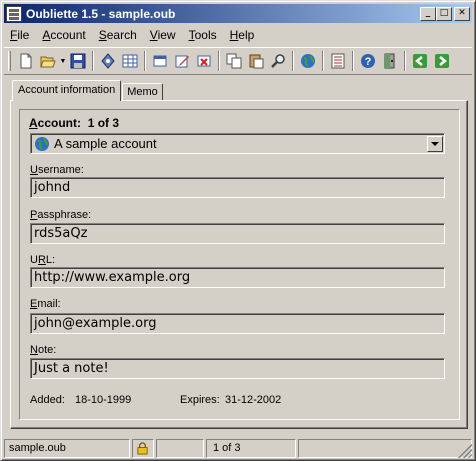  Describe the element at coordinates (108, 61) in the screenshot. I see `properties-icon` at that location.